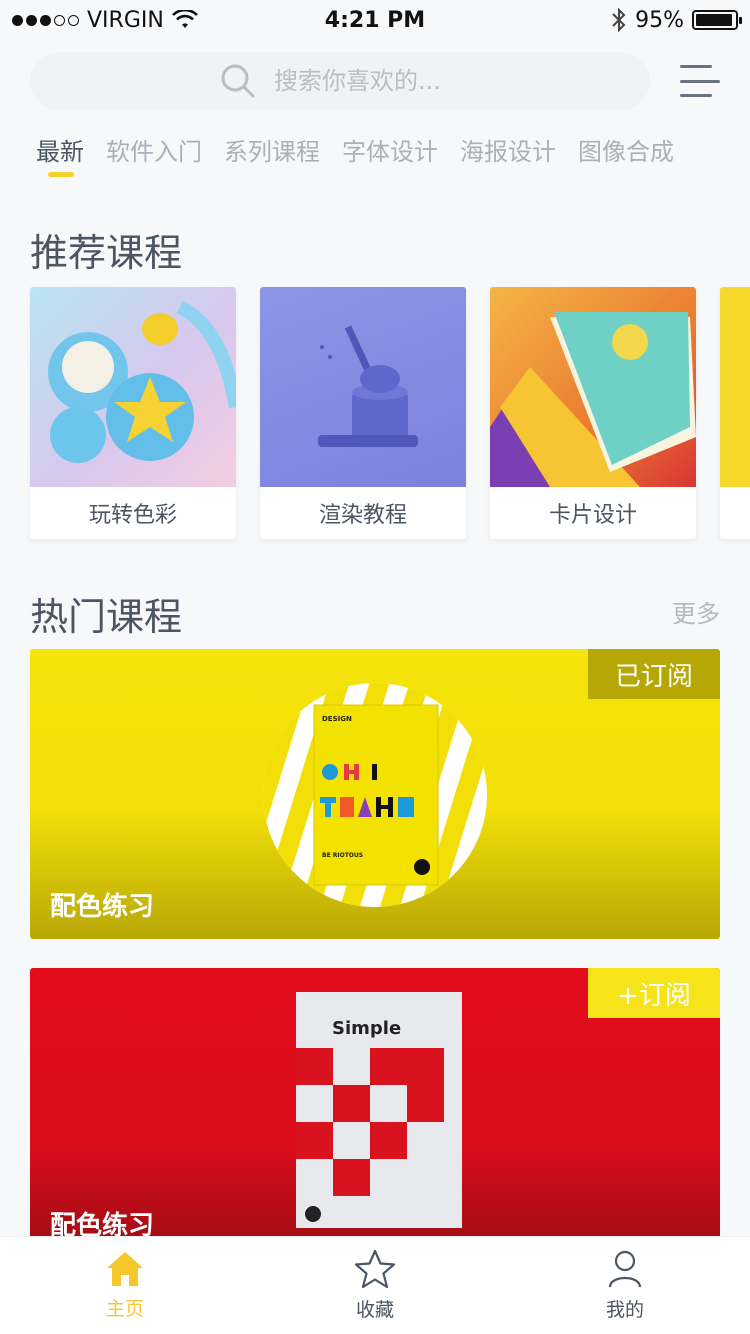  I want to click on tabbar-item-profile: 我的, so click(625, 1285).